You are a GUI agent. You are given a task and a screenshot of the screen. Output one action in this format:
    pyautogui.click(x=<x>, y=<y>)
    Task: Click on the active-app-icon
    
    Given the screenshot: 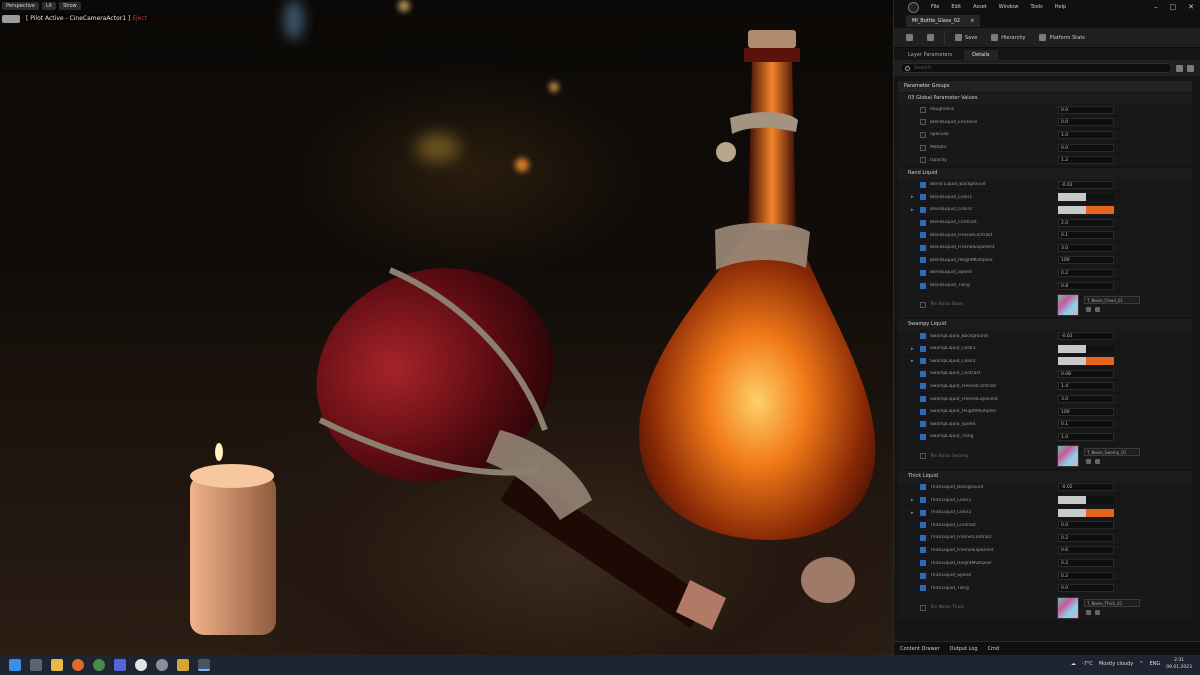 What is the action you would take?
    pyautogui.click(x=204, y=665)
    